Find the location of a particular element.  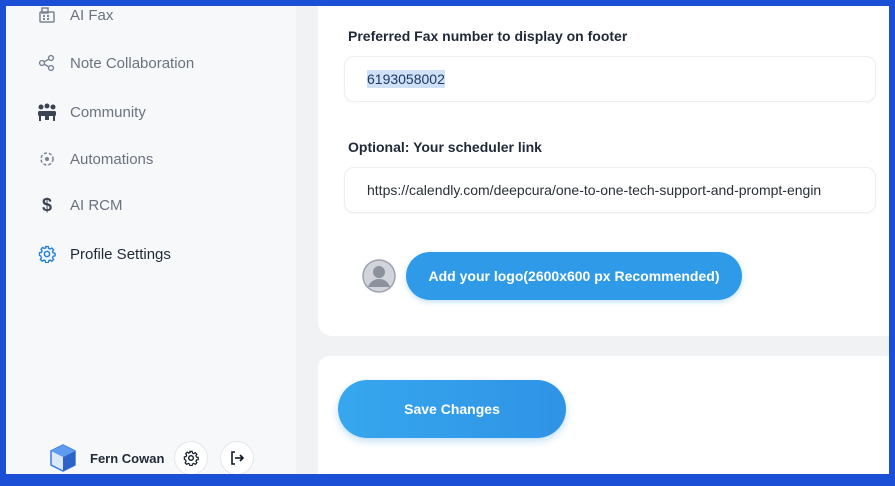

sidebar-item-ai-fax: AI Fax is located at coordinates (74, 16).